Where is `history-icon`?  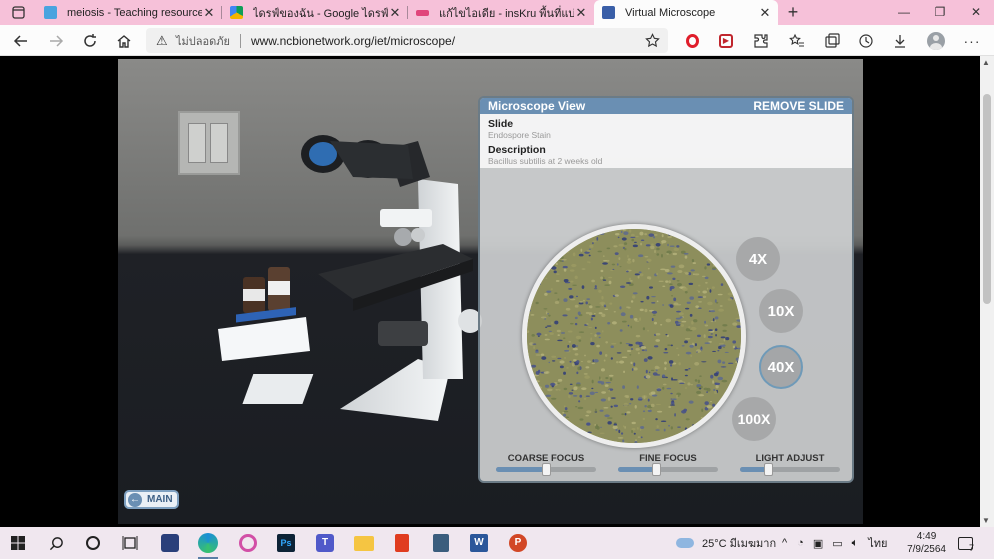 history-icon is located at coordinates (866, 41).